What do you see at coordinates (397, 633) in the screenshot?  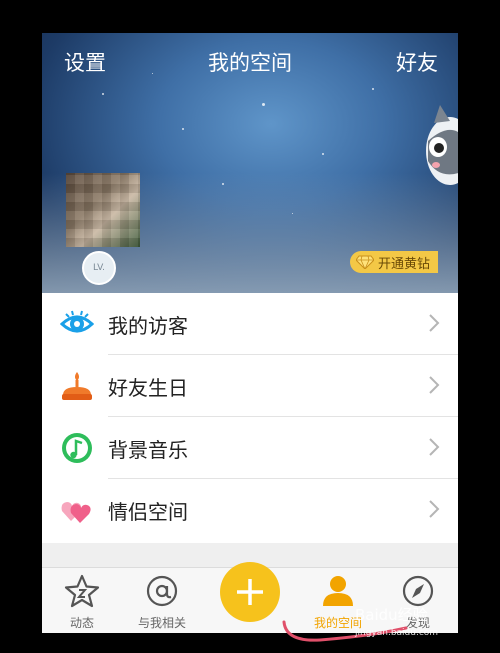 I see `watermark-url: jingyan.baidu.com` at bounding box center [397, 633].